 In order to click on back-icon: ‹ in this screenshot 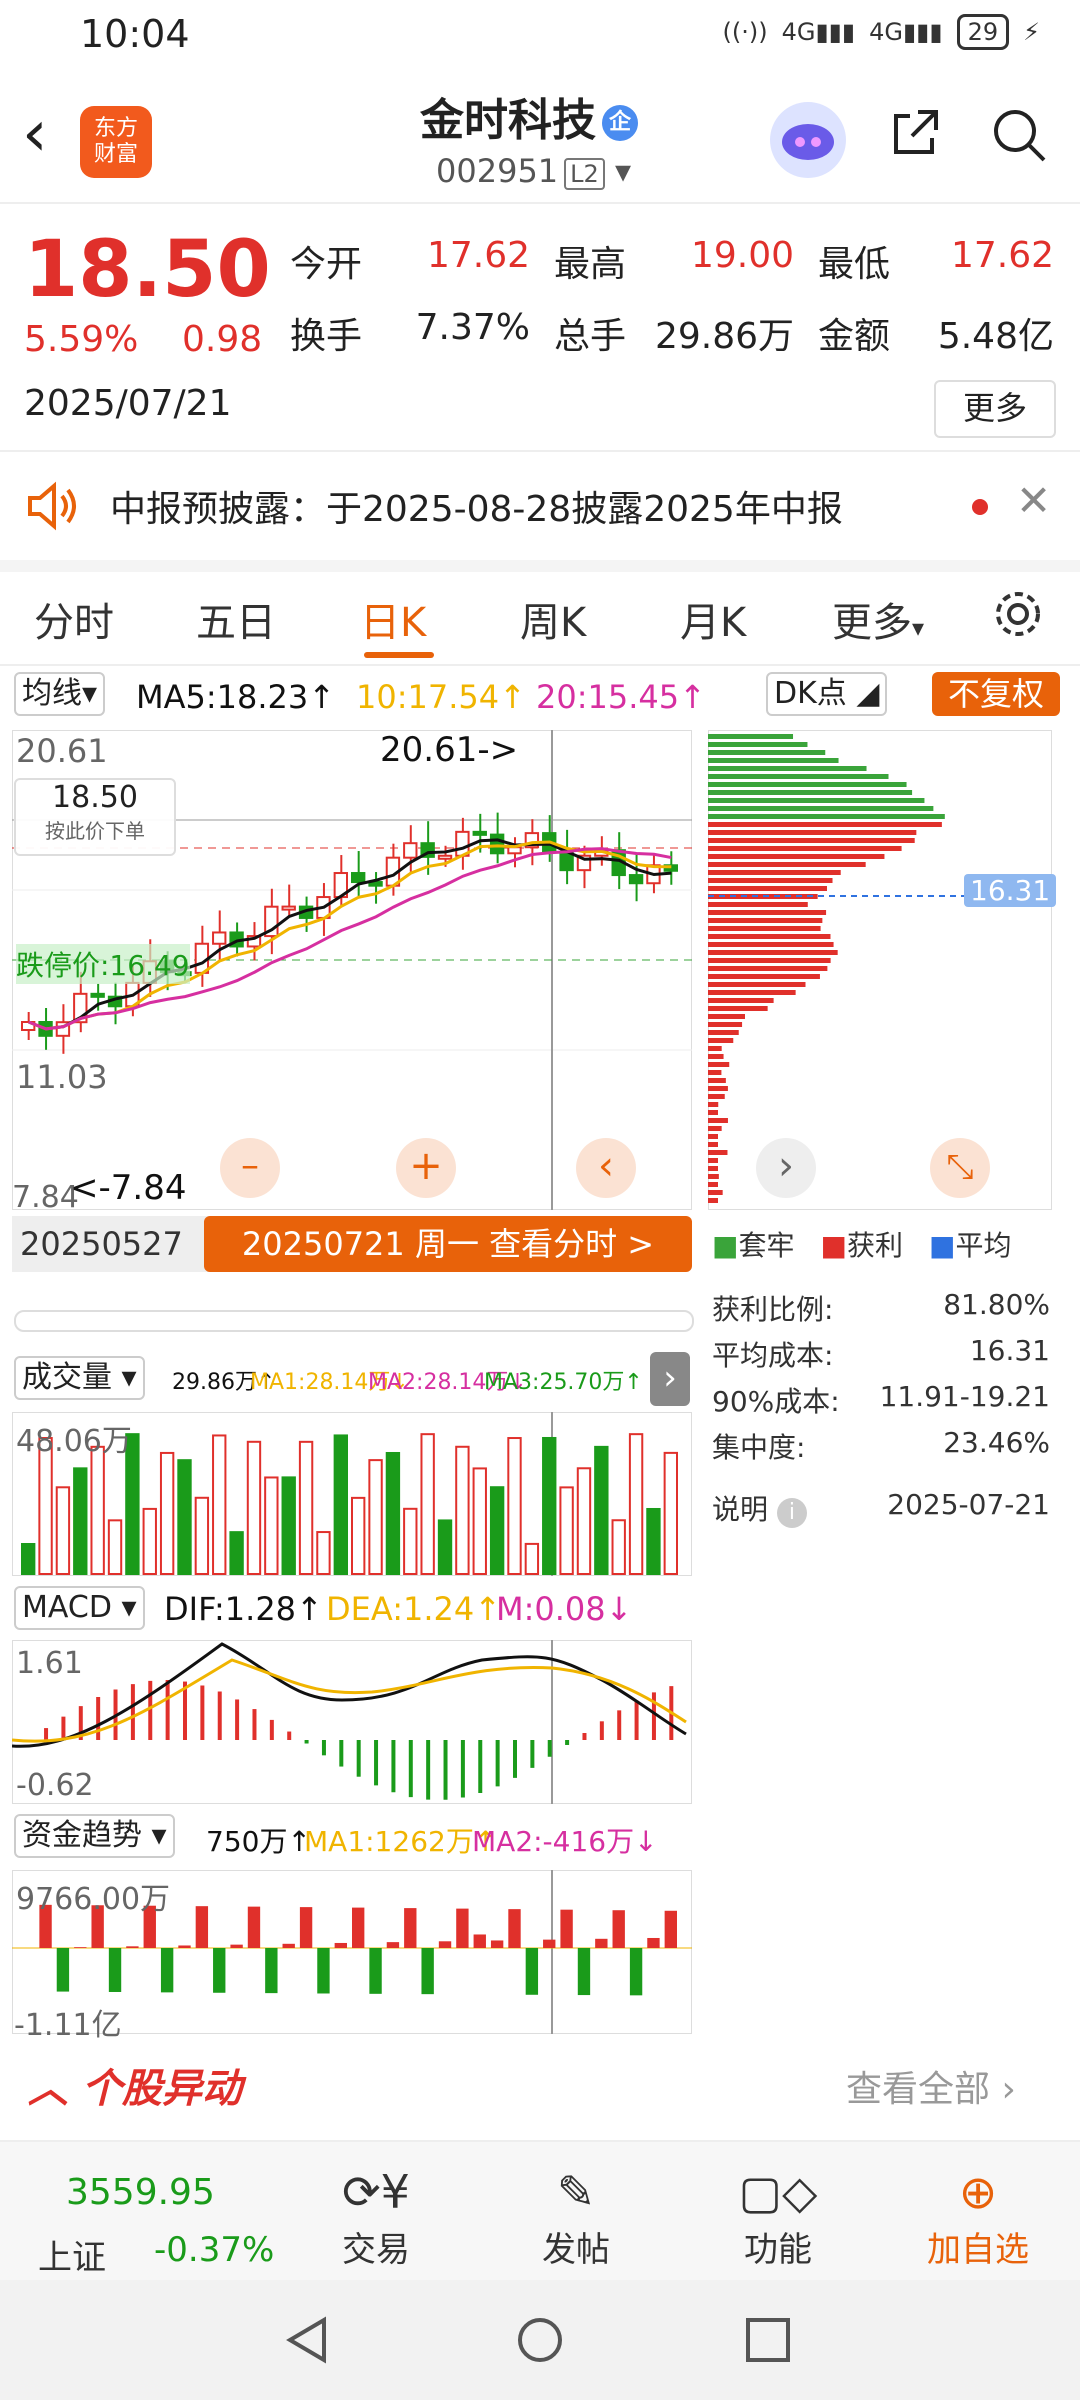, I will do `click(35, 134)`.